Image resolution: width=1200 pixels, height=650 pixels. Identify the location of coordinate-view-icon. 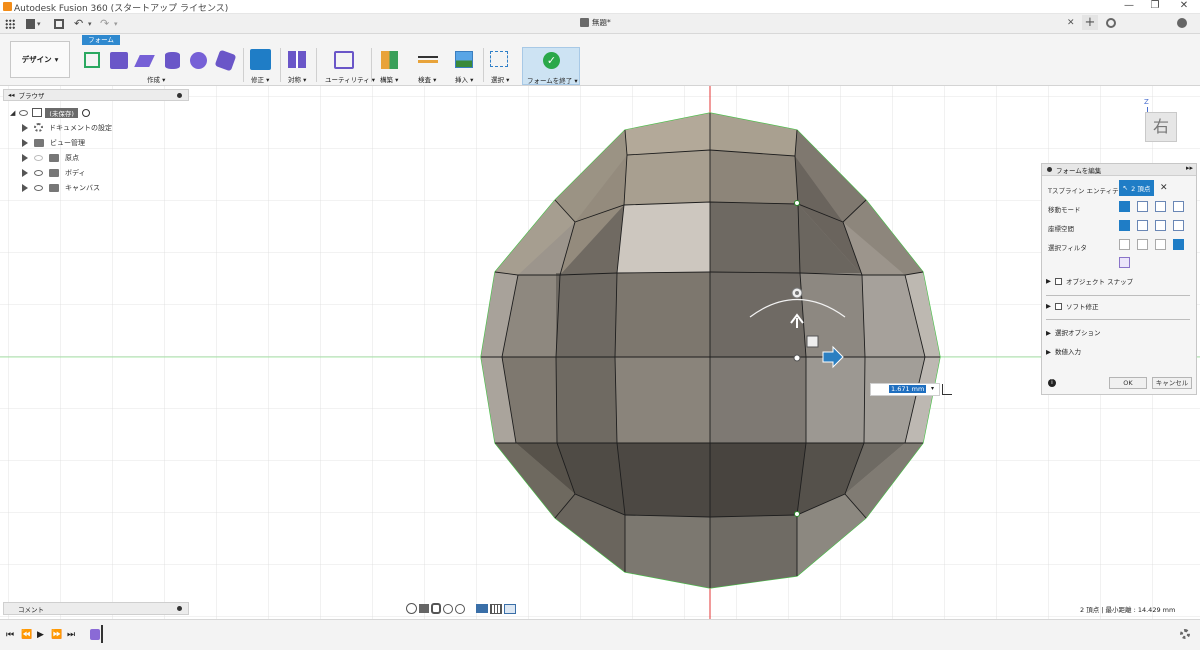
(1142, 225).